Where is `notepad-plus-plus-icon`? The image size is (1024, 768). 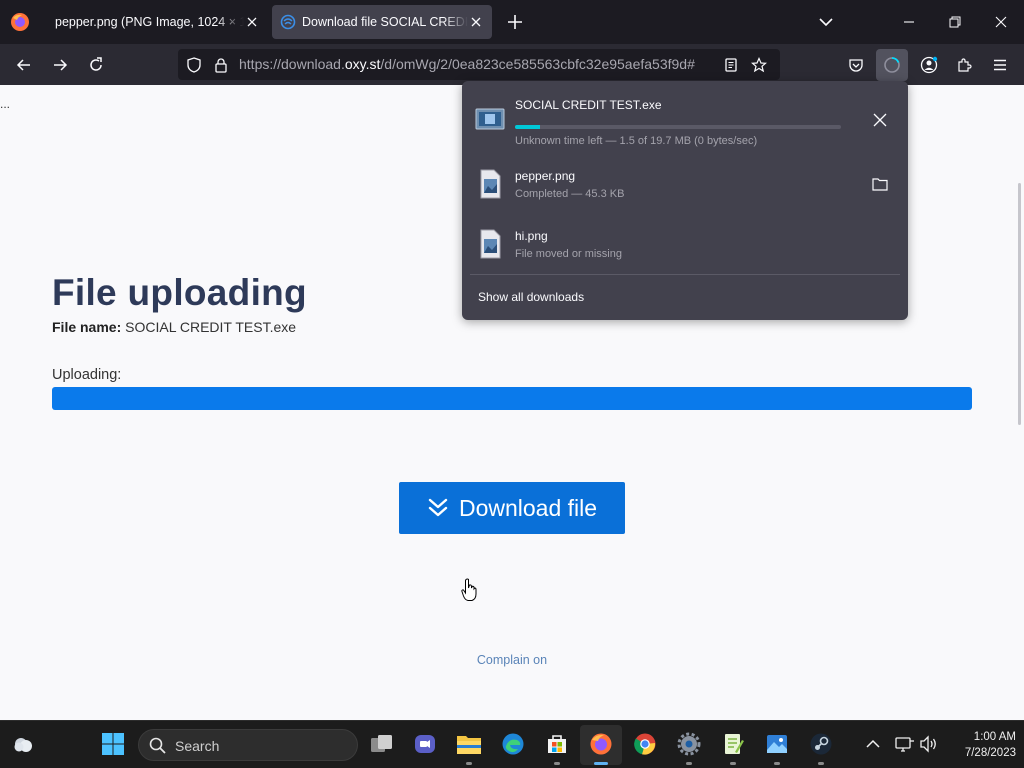 notepad-plus-plus-icon is located at coordinates (733, 744).